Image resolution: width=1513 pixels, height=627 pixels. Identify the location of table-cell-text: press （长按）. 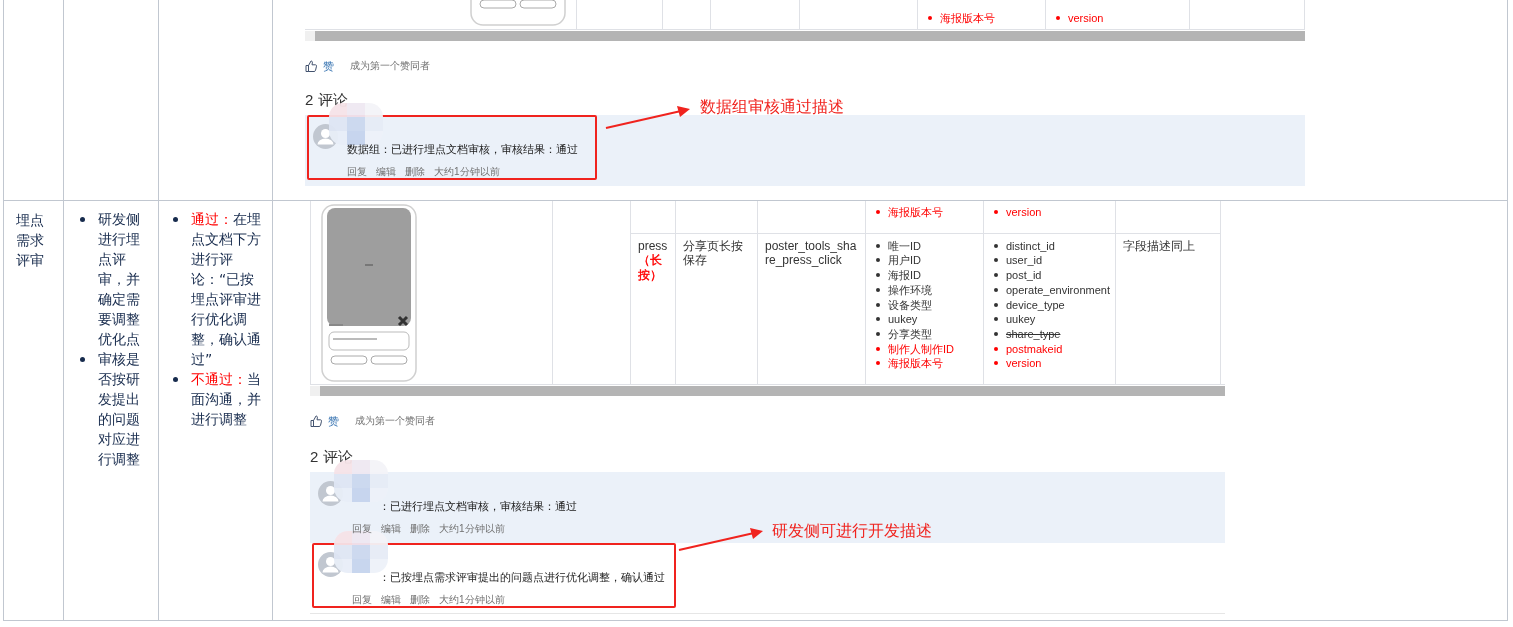
(653, 260).